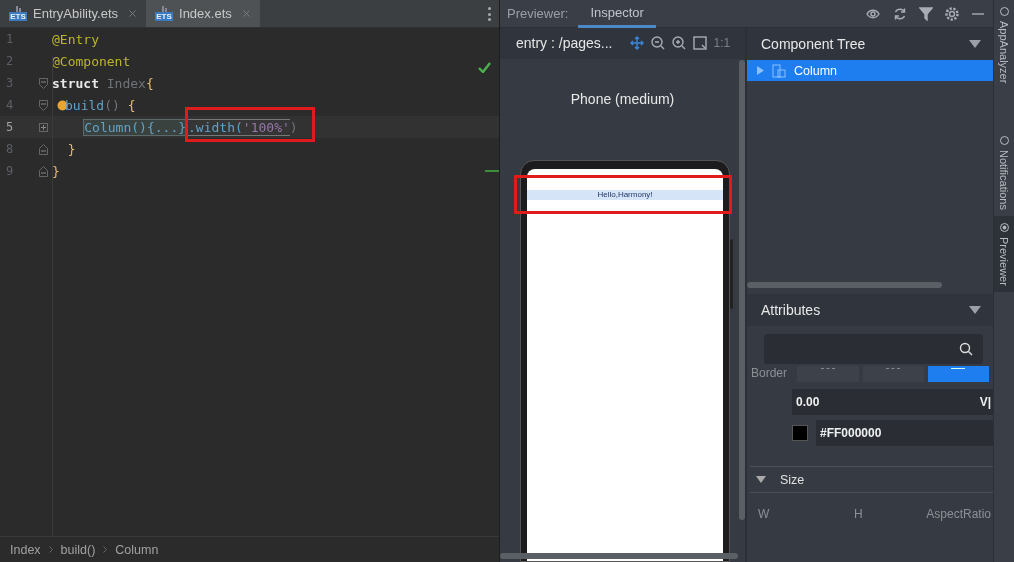 The height and width of the screenshot is (562, 1014). Describe the element at coordinates (779, 70) in the screenshot. I see `component-icon` at that location.